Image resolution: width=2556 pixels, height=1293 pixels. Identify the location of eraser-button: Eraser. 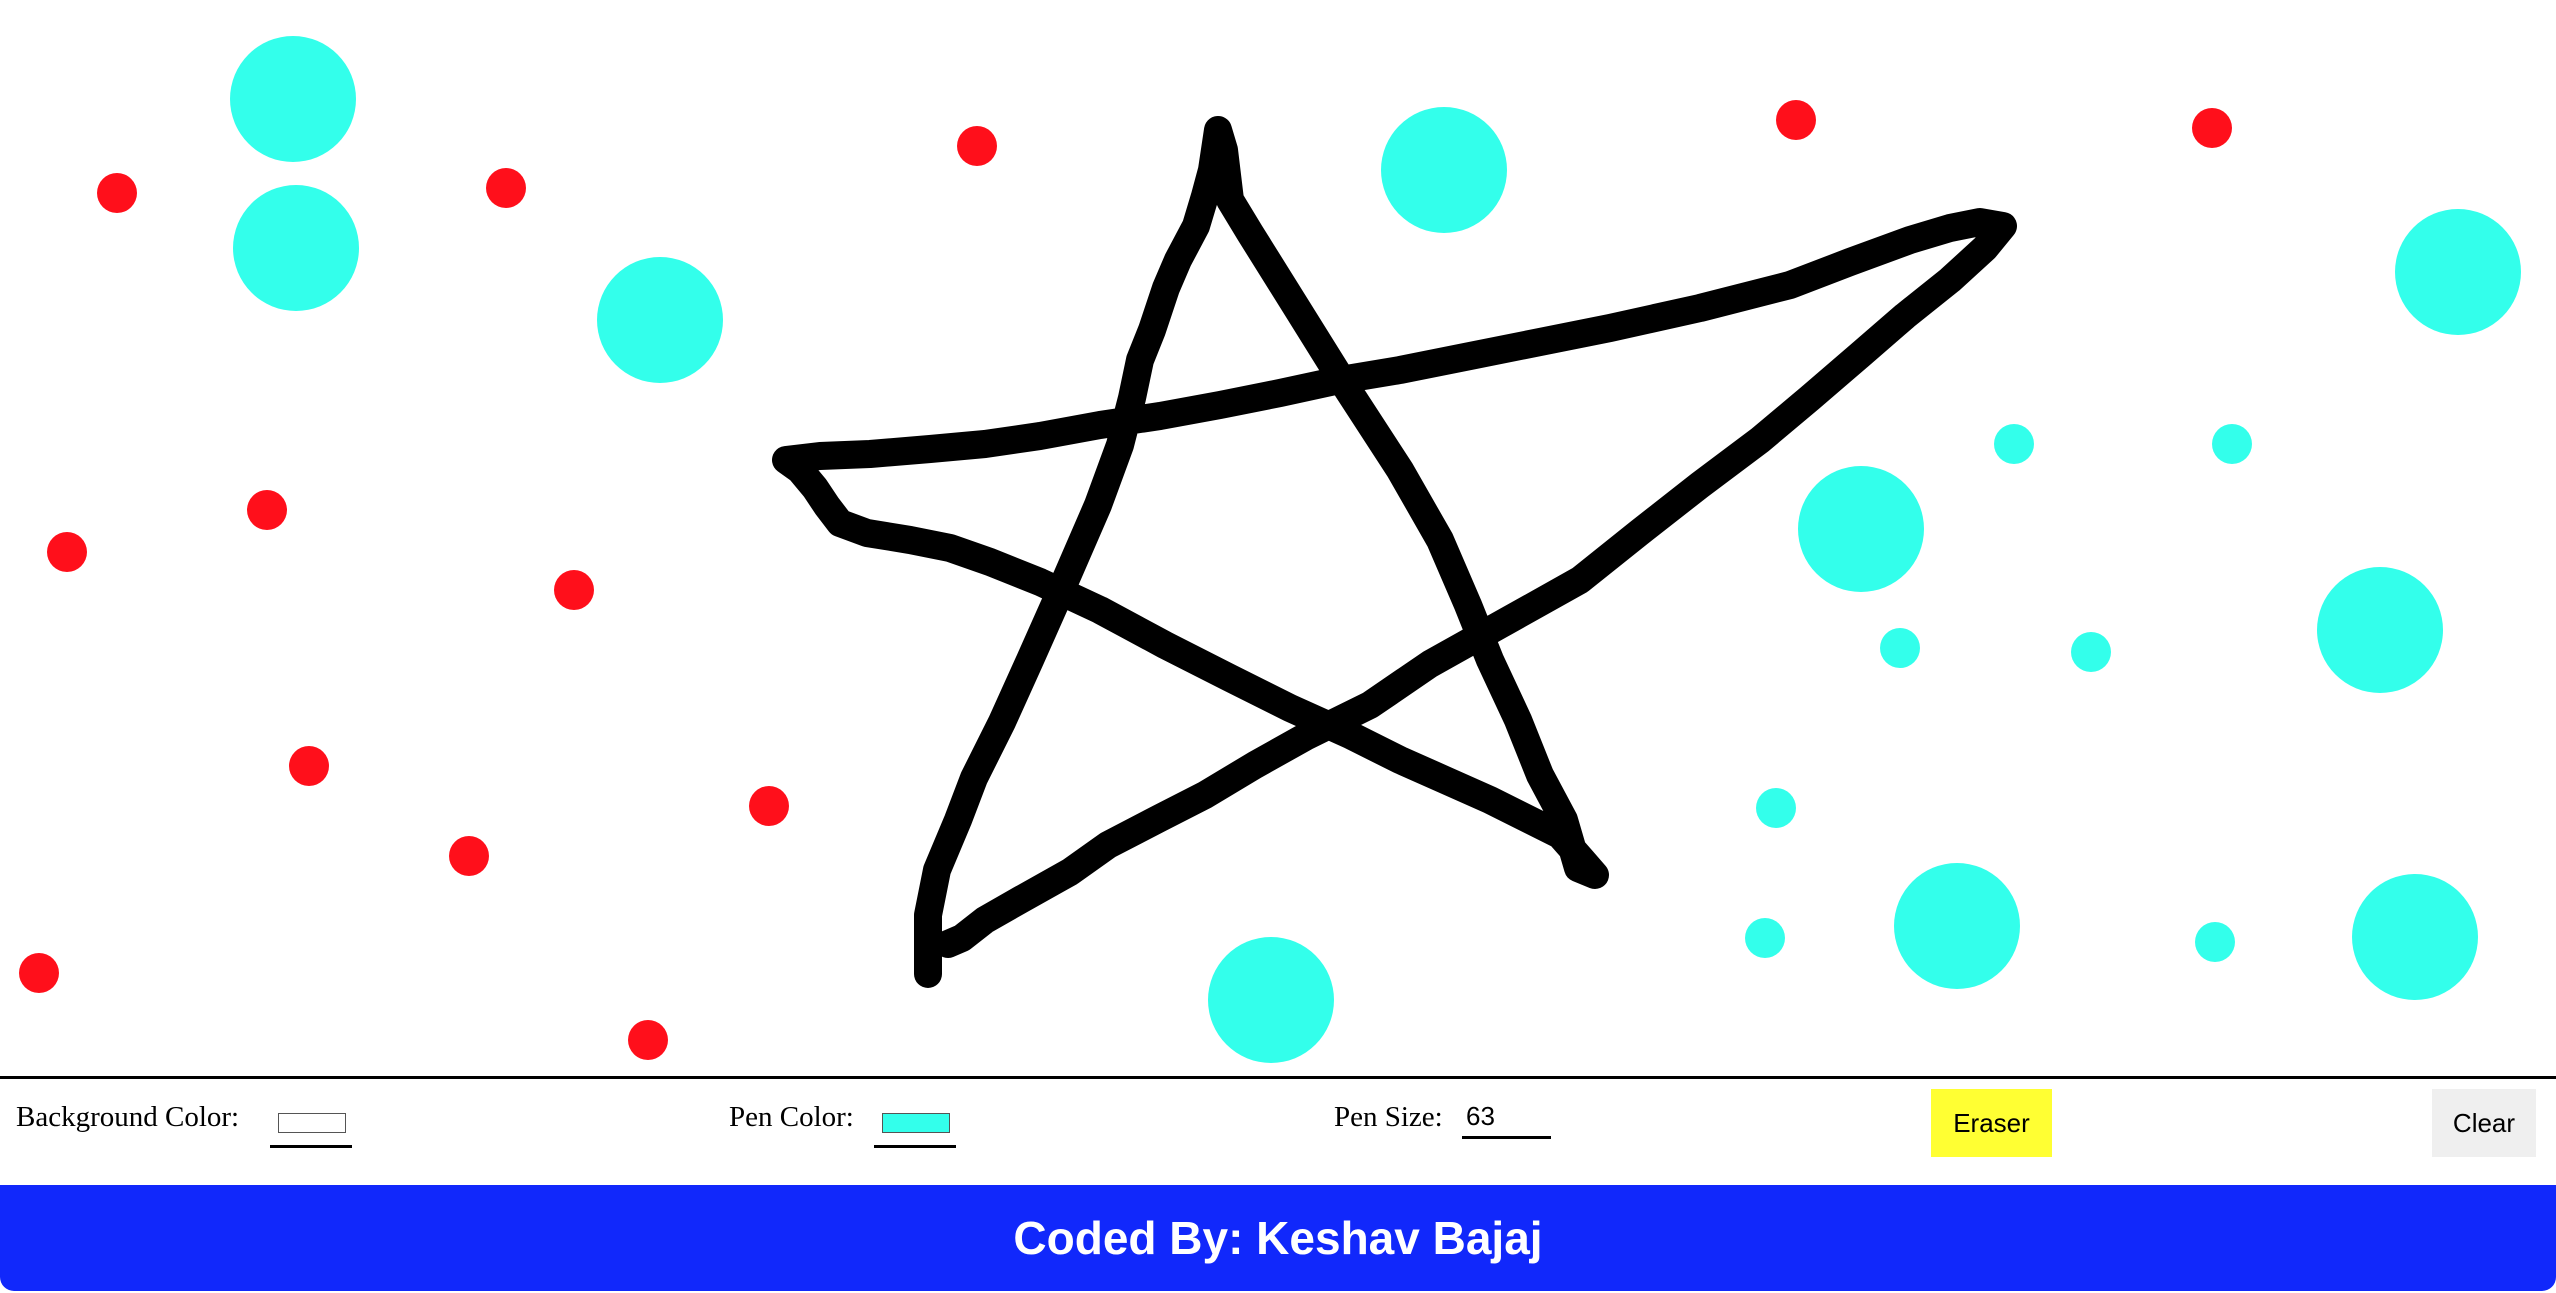
(1991, 1123).